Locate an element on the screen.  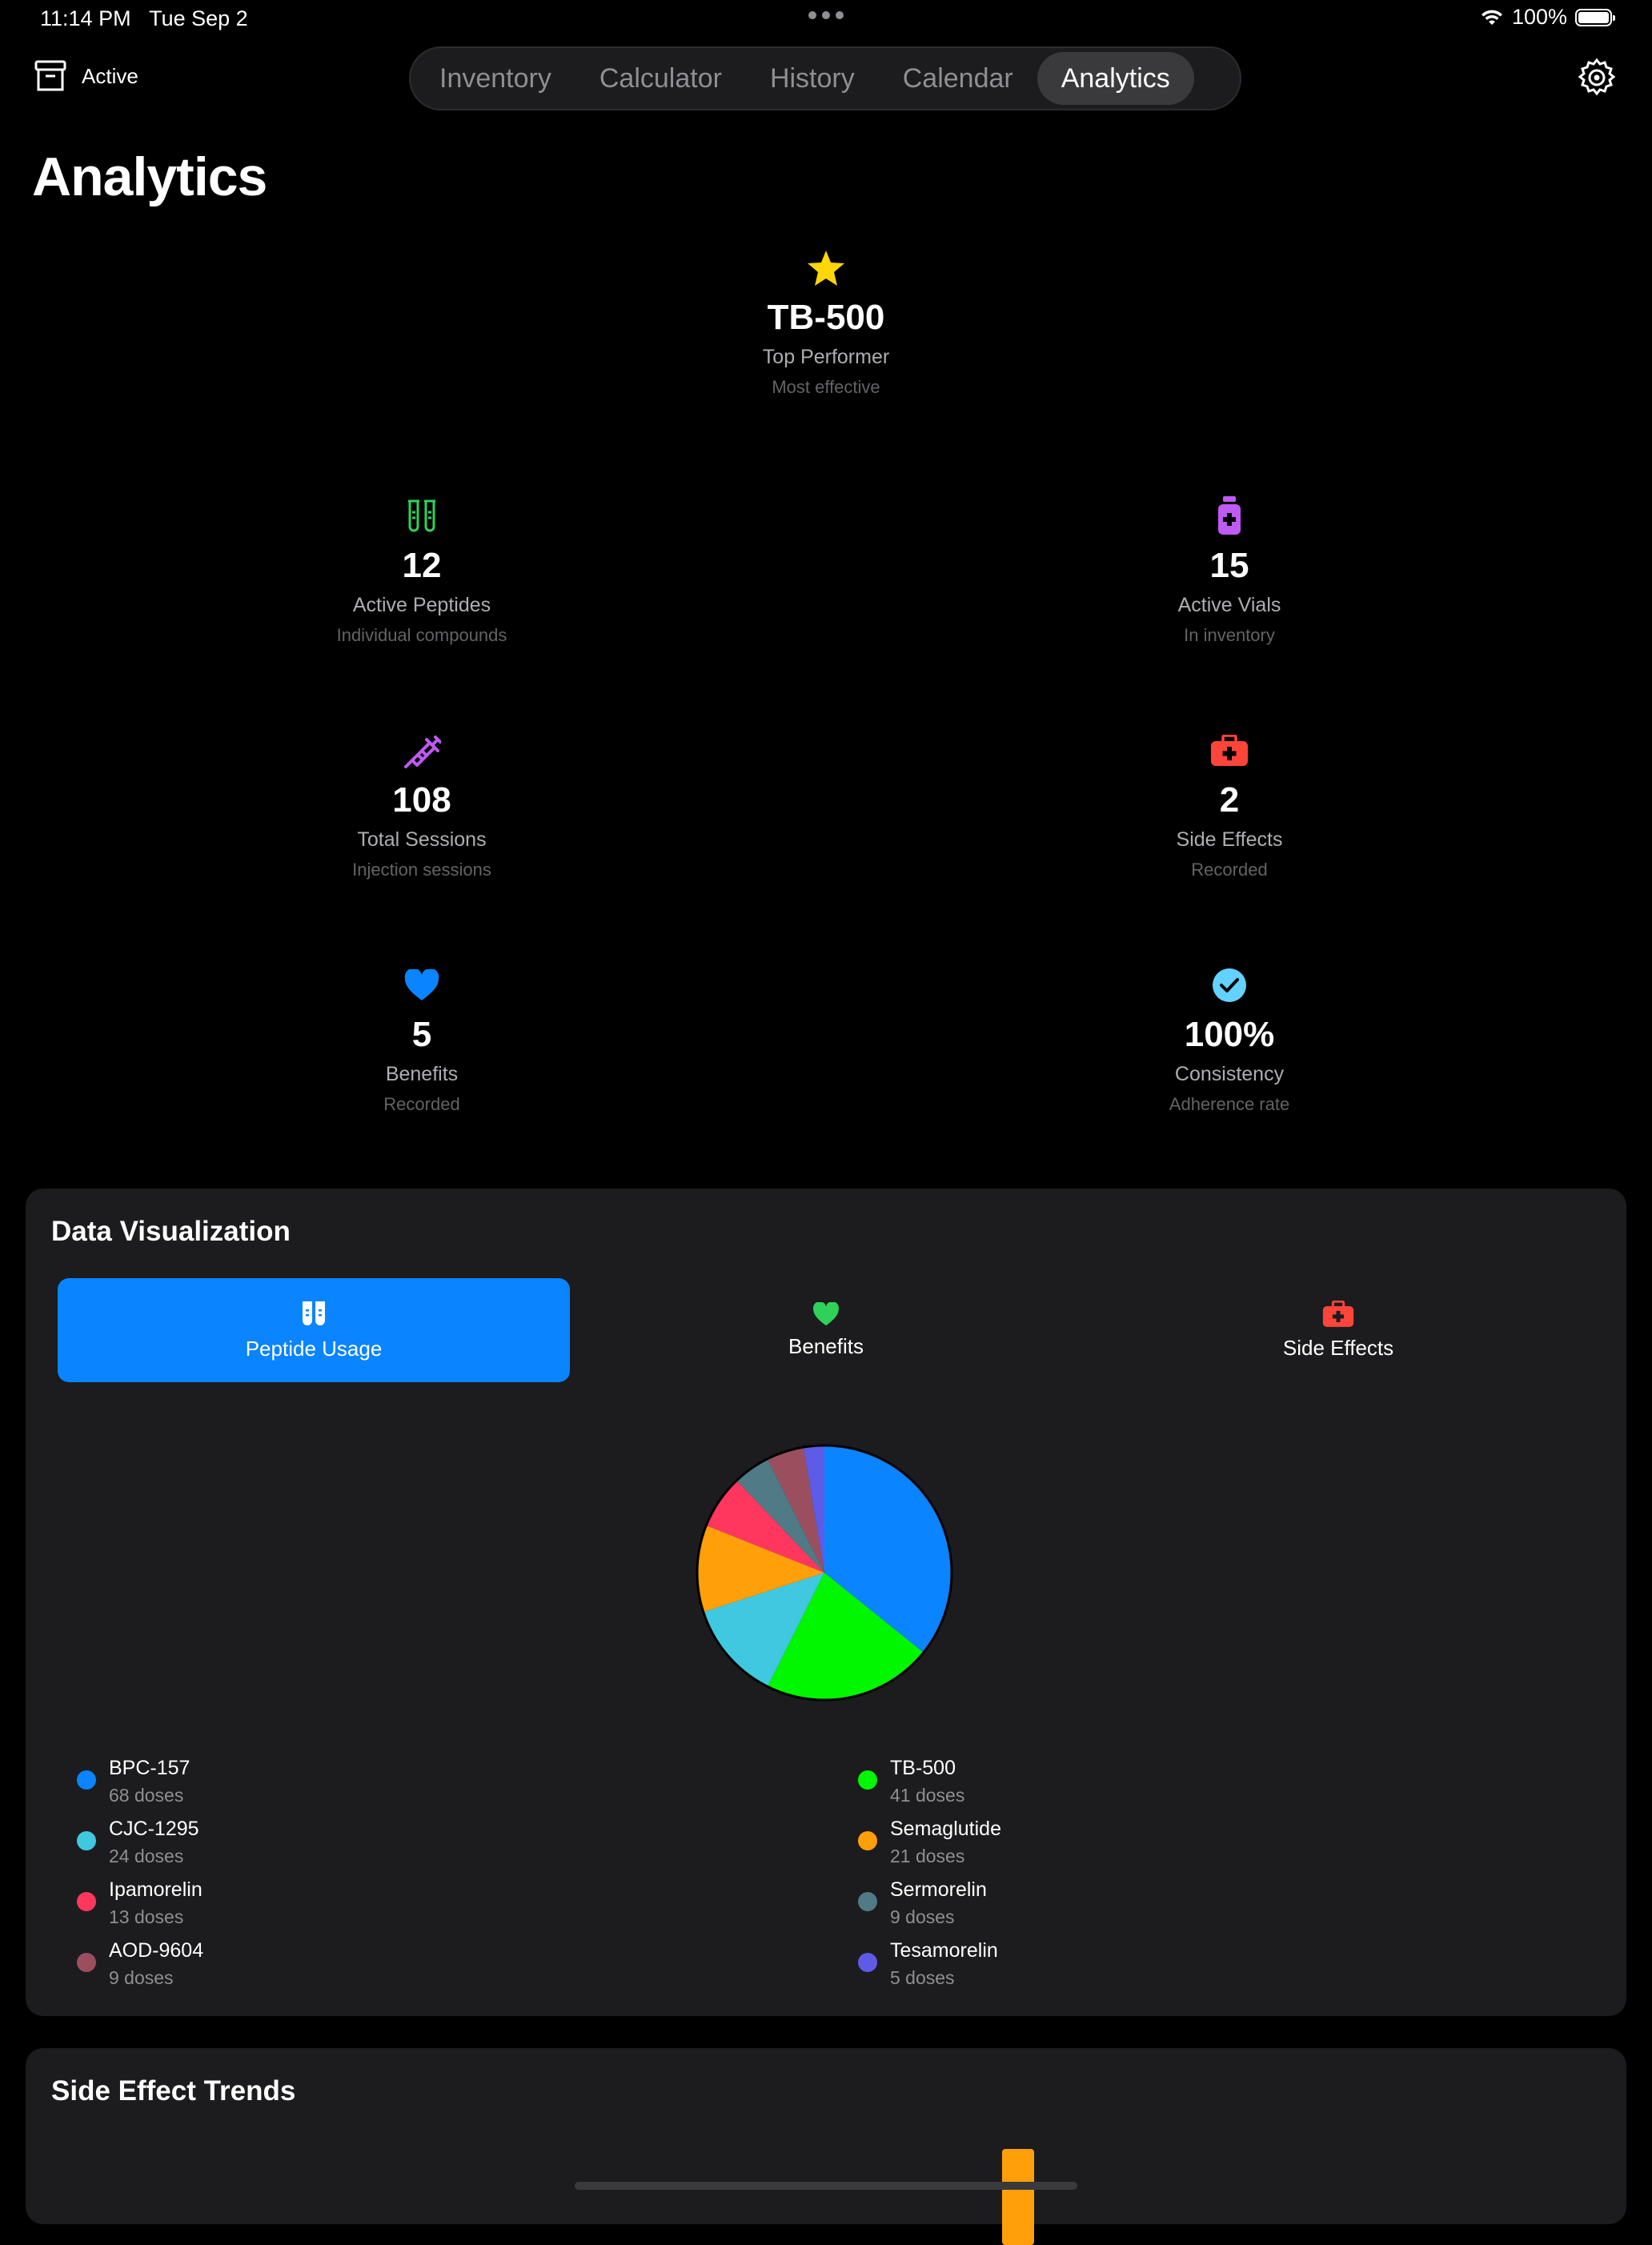
tab-history: History is located at coordinates (812, 79).